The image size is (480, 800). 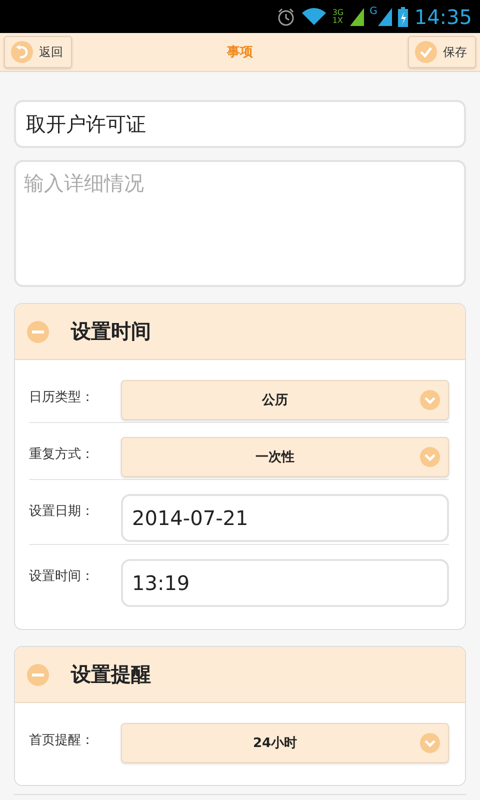 What do you see at coordinates (62, 740) in the screenshot?
I see `field-label: 首页提醒：` at bounding box center [62, 740].